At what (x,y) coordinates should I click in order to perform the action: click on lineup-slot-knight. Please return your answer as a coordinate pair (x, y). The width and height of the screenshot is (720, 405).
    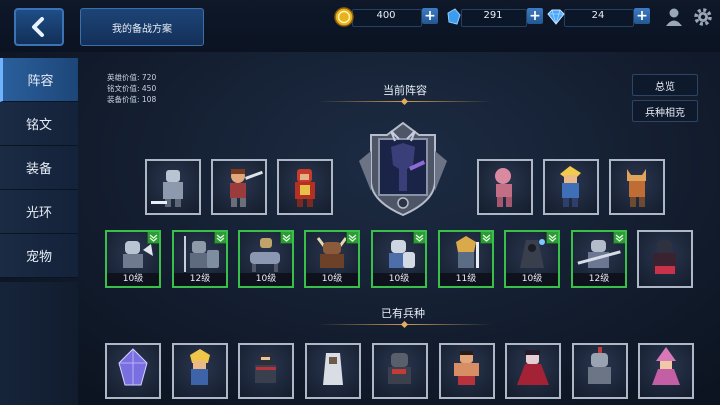
    Looking at the image, I should click on (173, 187).